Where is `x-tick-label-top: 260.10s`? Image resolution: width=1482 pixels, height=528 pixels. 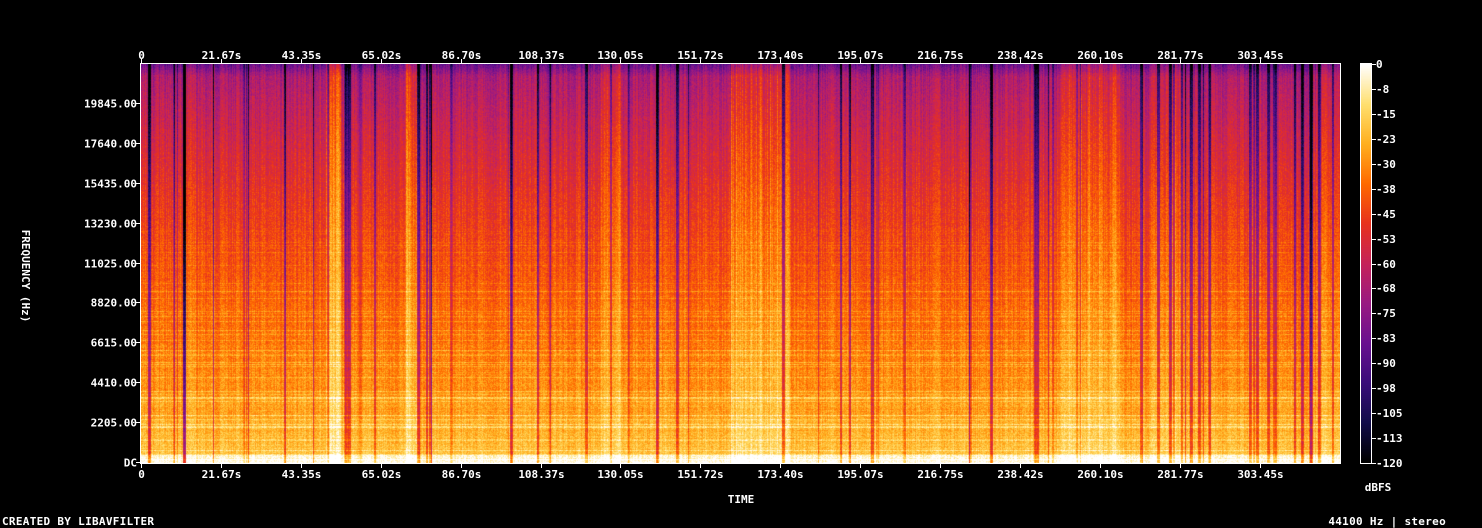 x-tick-label-top: 260.10s is located at coordinates (1100, 55).